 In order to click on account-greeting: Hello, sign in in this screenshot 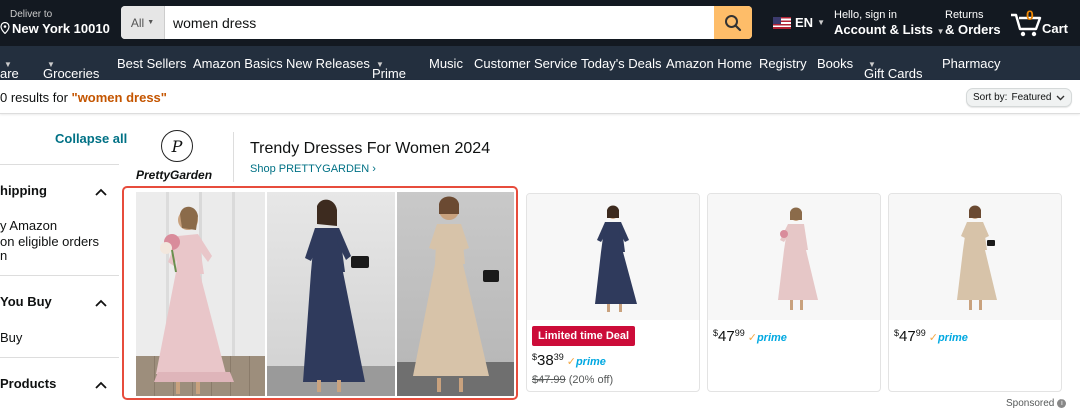, I will do `click(865, 15)`.